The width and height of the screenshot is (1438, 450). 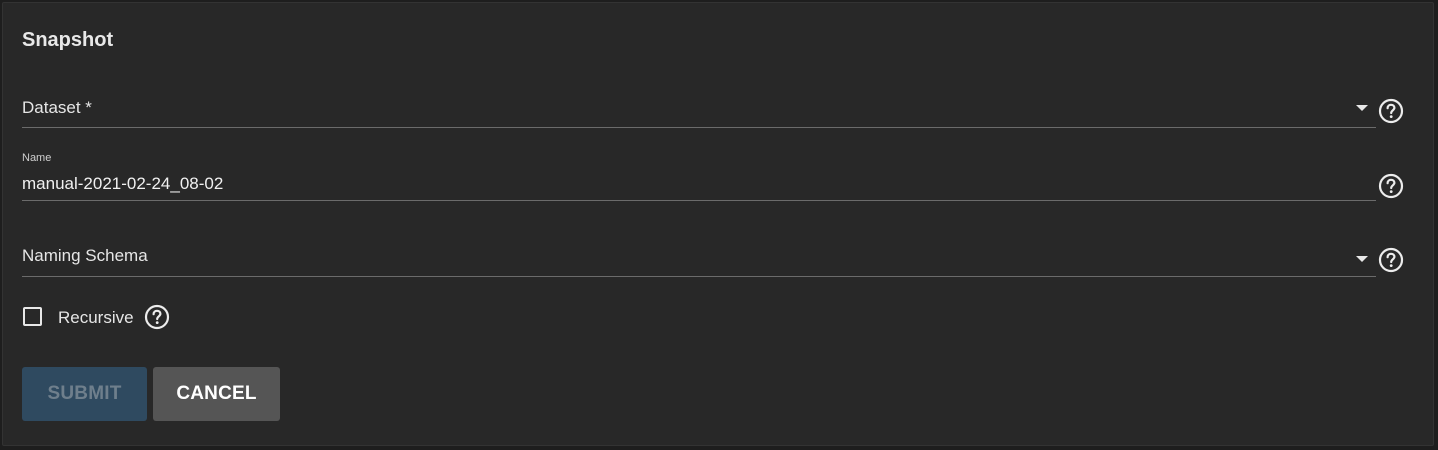 I want to click on naming-schema-underline, so click(x=699, y=276).